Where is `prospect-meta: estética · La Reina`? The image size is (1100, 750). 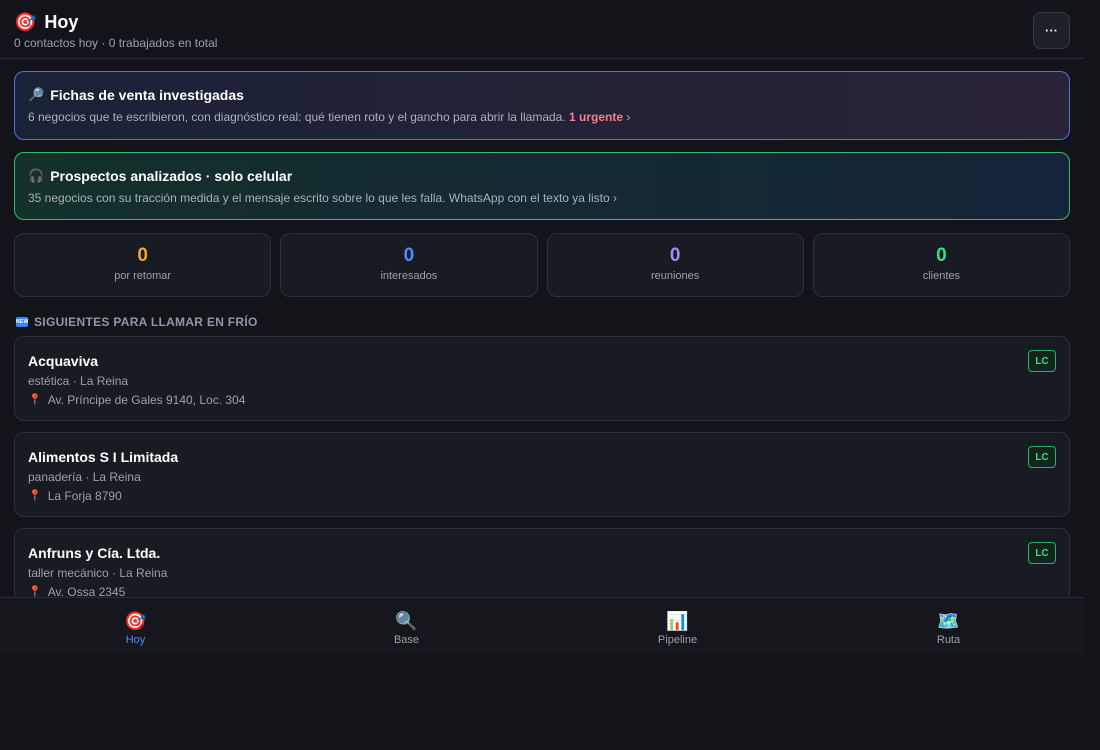
prospect-meta: estética · La Reina is located at coordinates (78, 381).